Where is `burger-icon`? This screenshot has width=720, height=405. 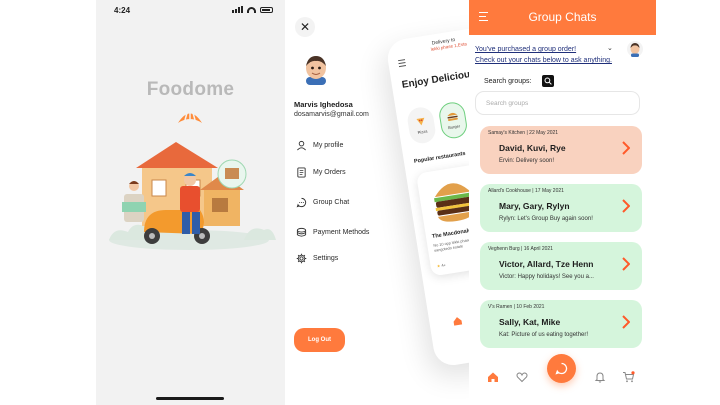 burger-icon is located at coordinates (452, 116).